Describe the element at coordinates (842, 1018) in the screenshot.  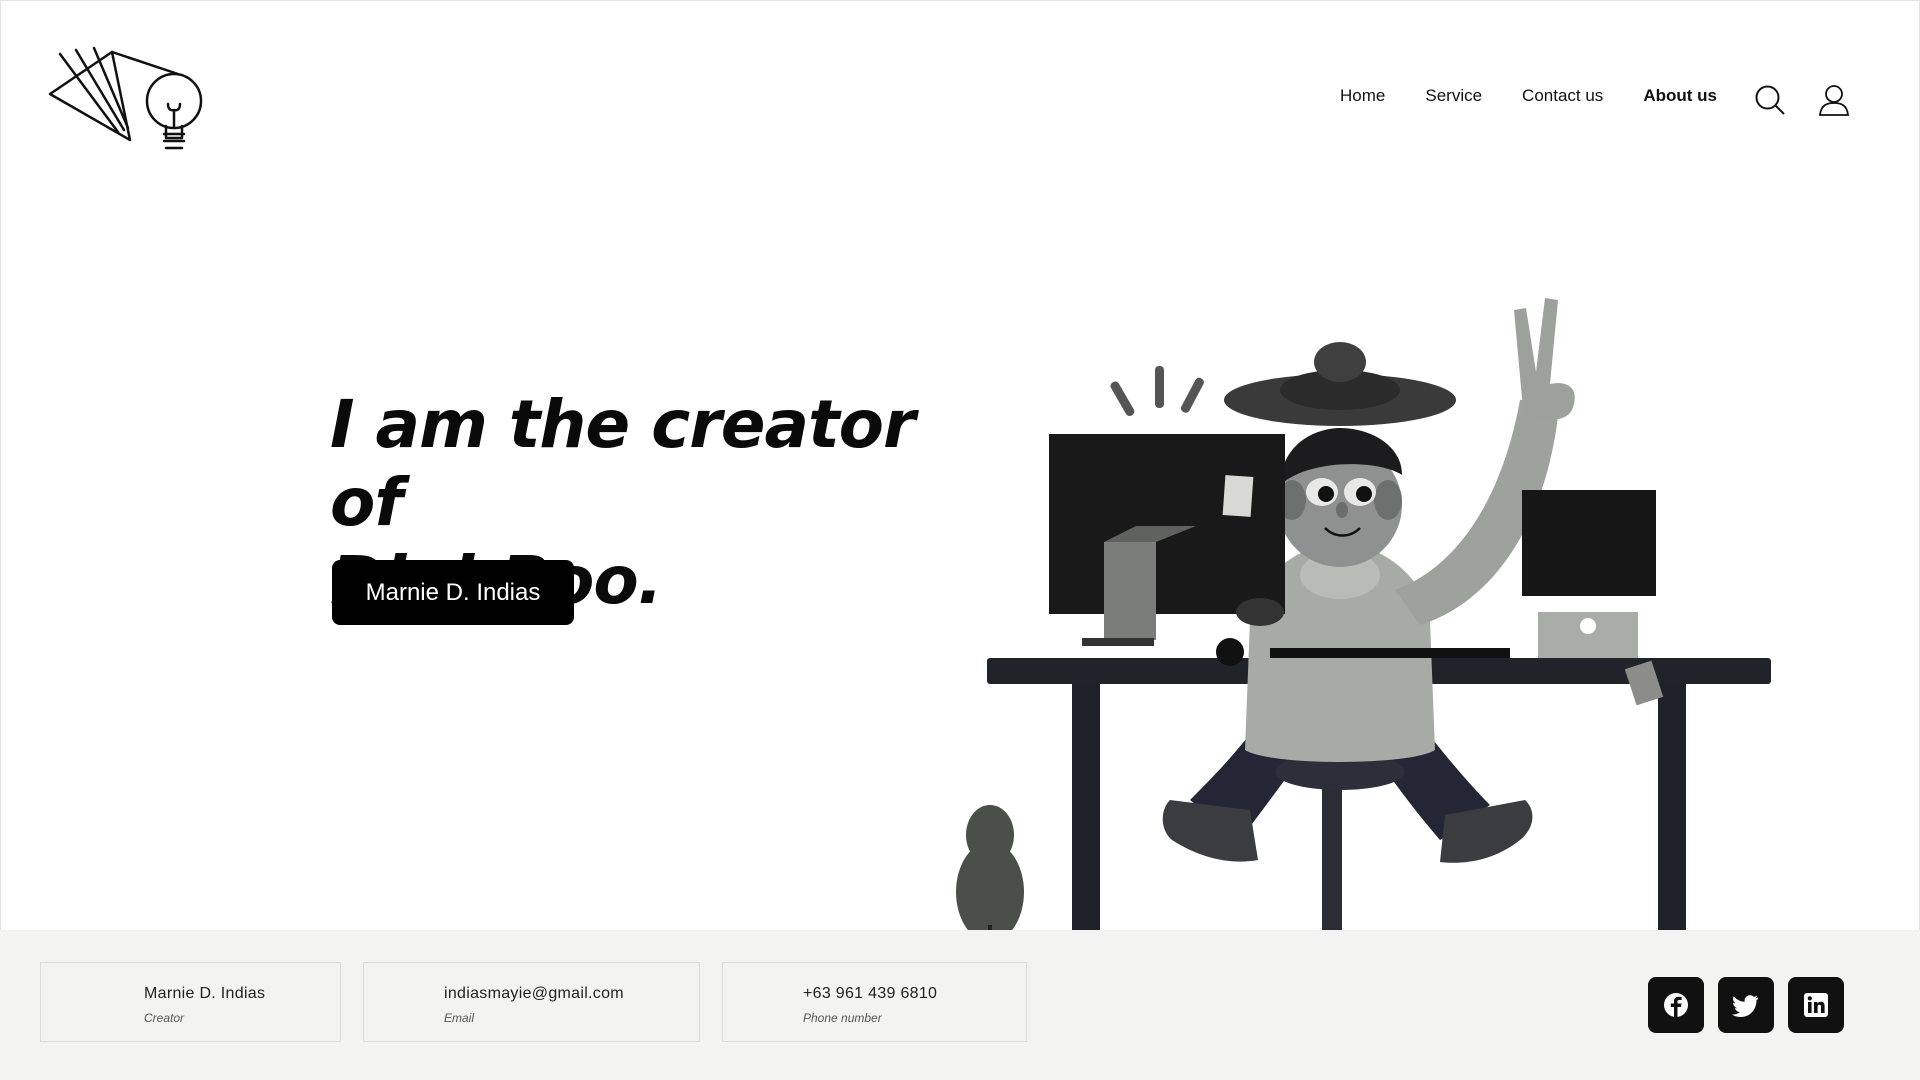
I see `phone-label: Phone number` at that location.